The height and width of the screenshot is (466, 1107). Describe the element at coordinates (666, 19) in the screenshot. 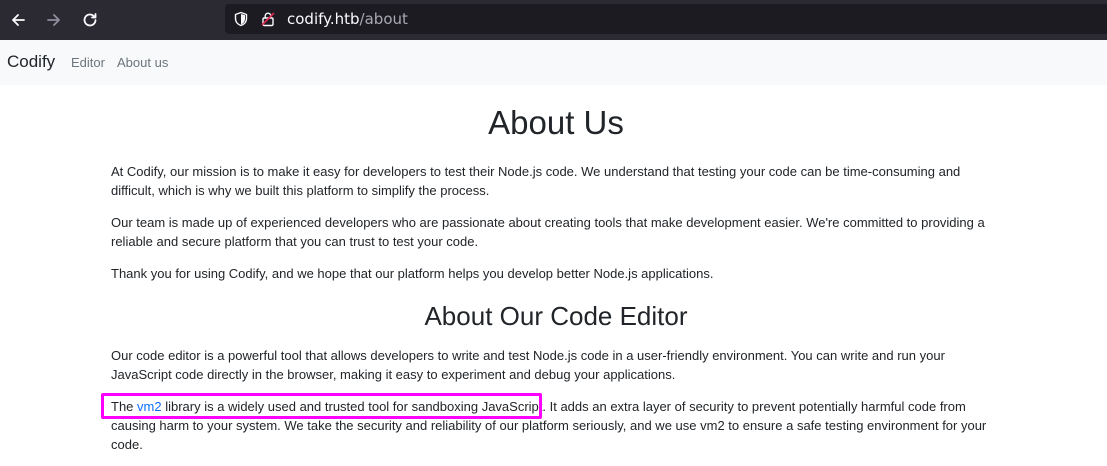

I see `url-bar: codify.htb/about` at that location.